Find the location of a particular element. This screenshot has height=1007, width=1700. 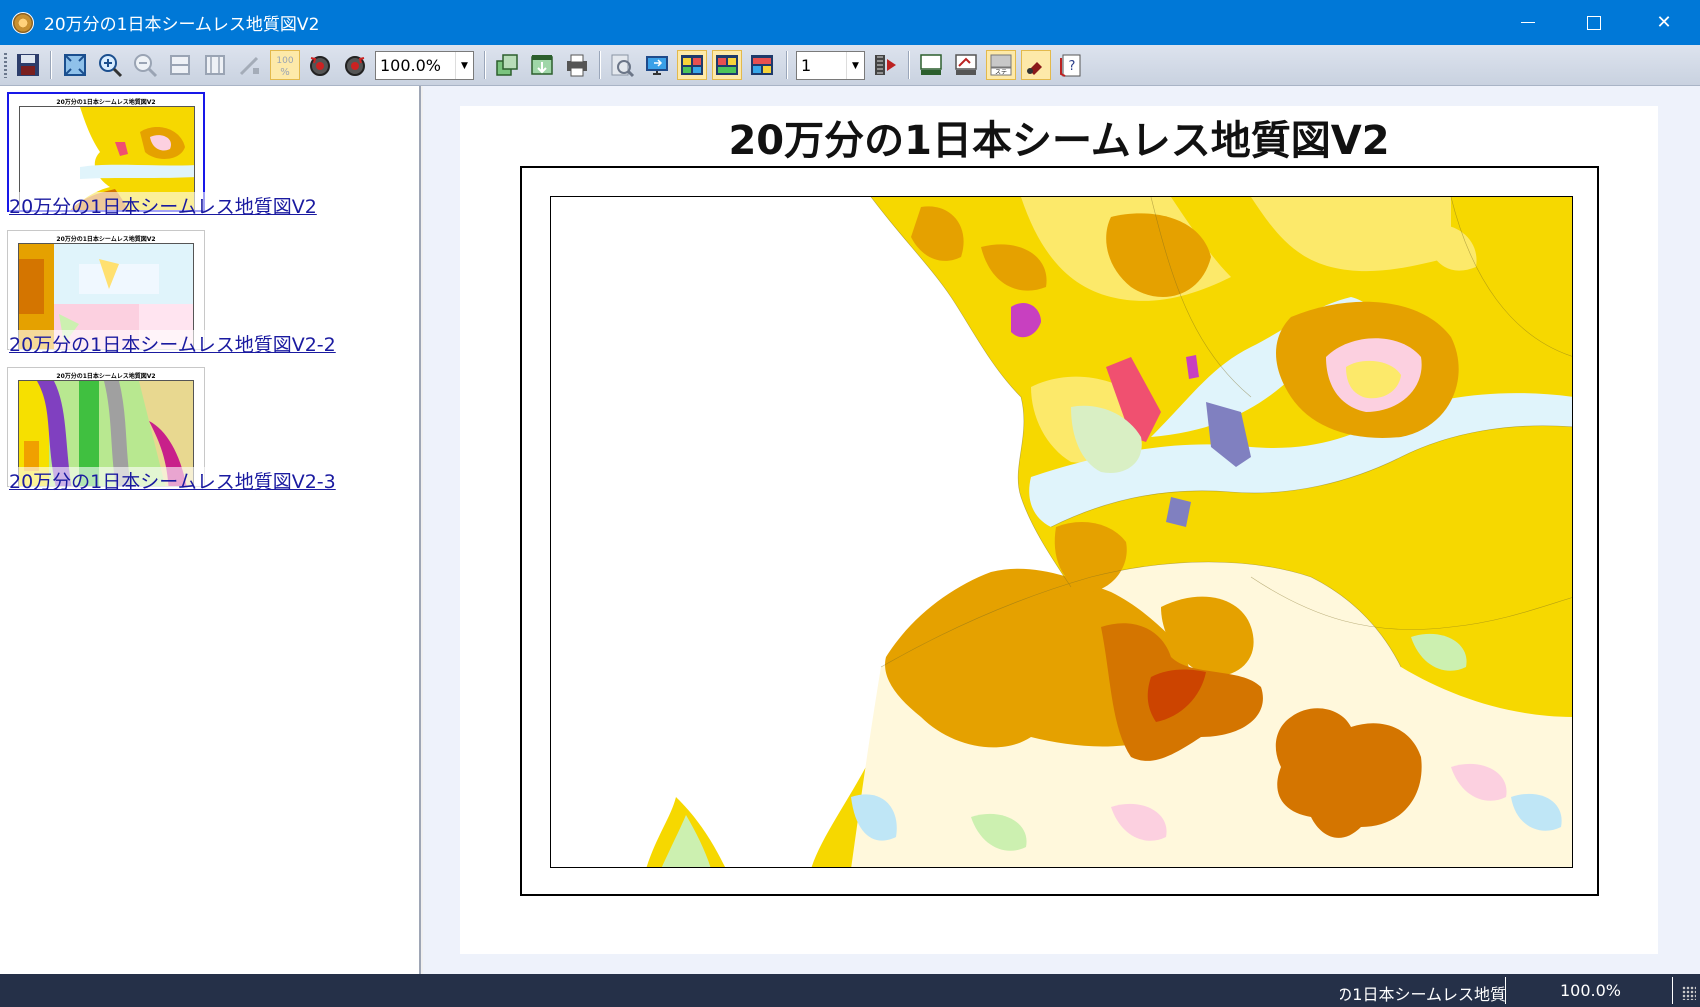

print-icon is located at coordinates (577, 65).